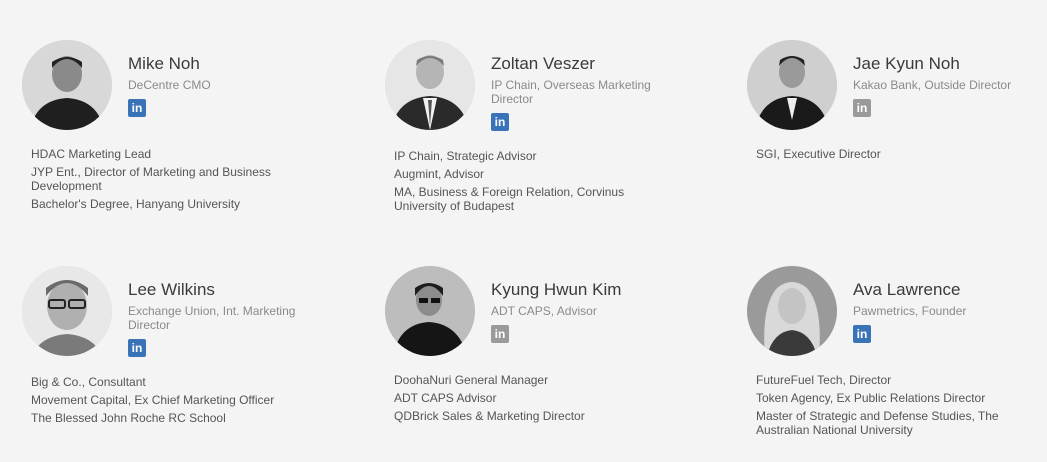 This screenshot has height=462, width=1047. I want to click on member-name: Ava Lawrence, so click(907, 289).